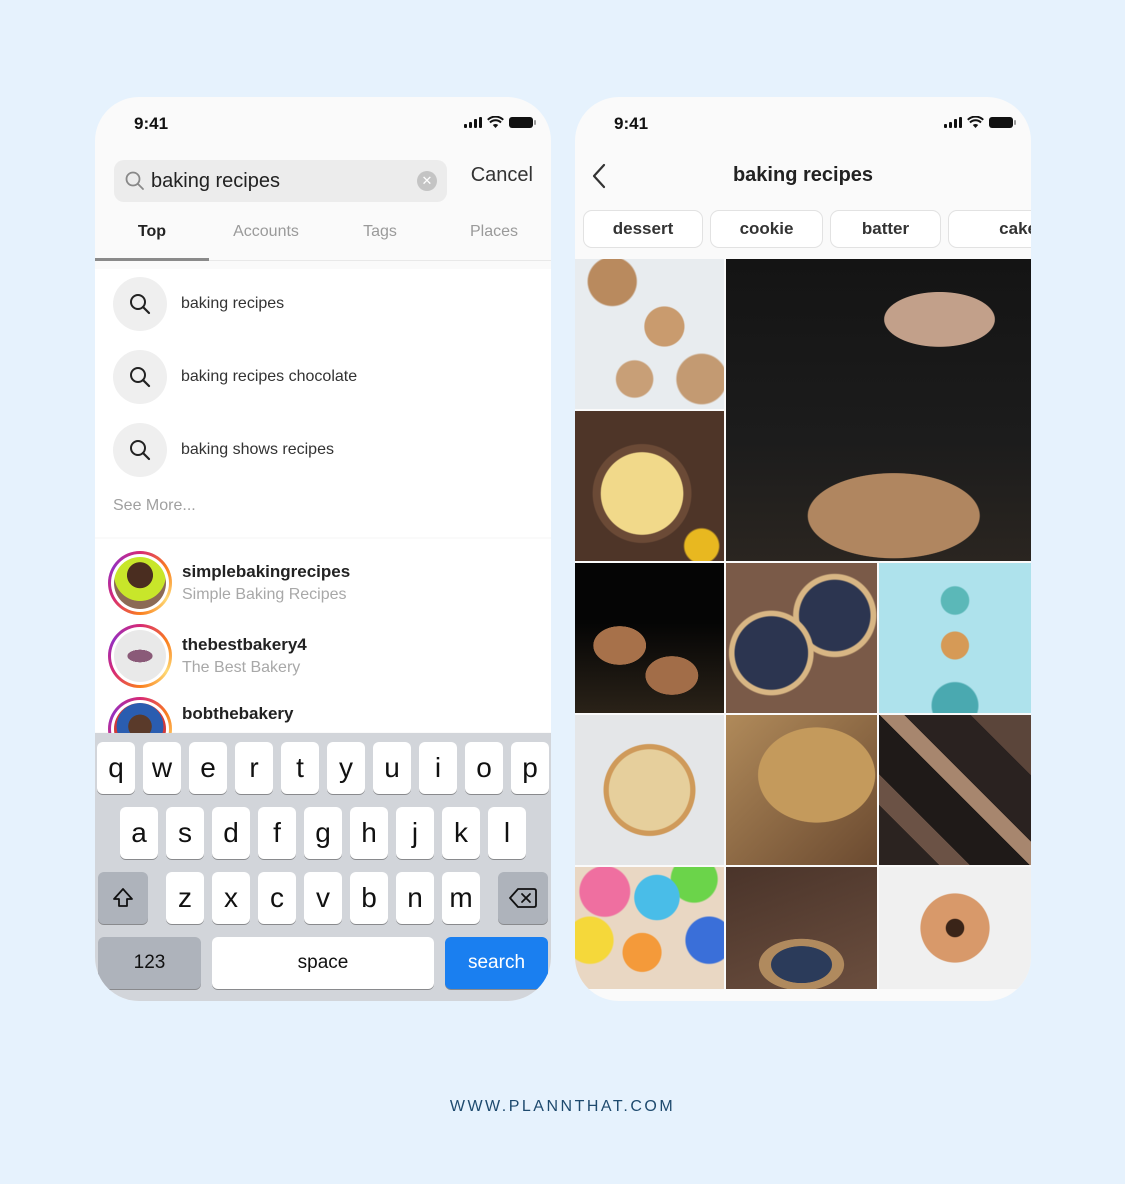  I want to click on suggestion-item: baking recipes, so click(198, 304).